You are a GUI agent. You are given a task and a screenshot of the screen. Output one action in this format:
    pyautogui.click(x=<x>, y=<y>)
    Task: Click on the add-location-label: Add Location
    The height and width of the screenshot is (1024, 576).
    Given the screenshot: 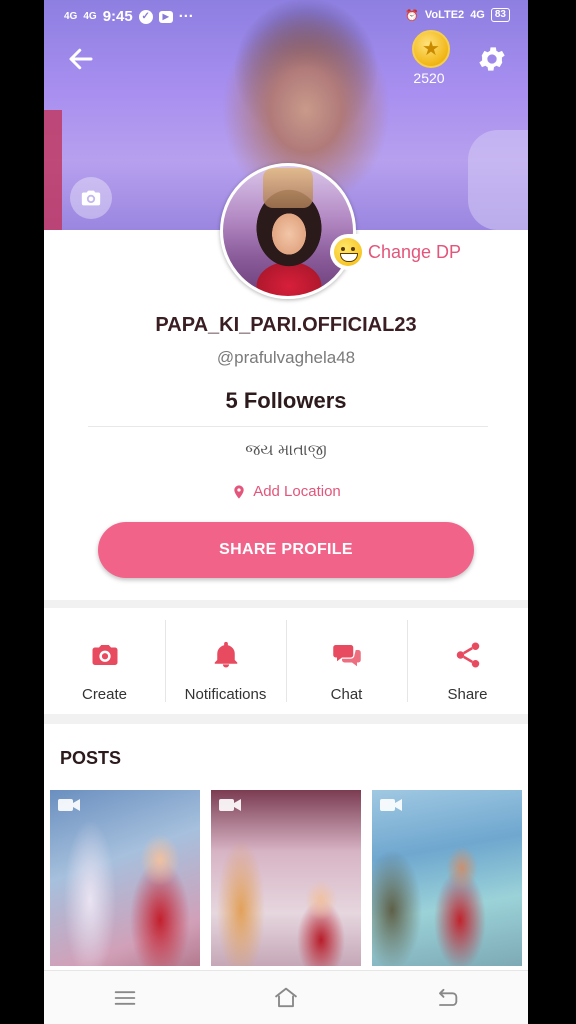 What is the action you would take?
    pyautogui.click(x=297, y=491)
    